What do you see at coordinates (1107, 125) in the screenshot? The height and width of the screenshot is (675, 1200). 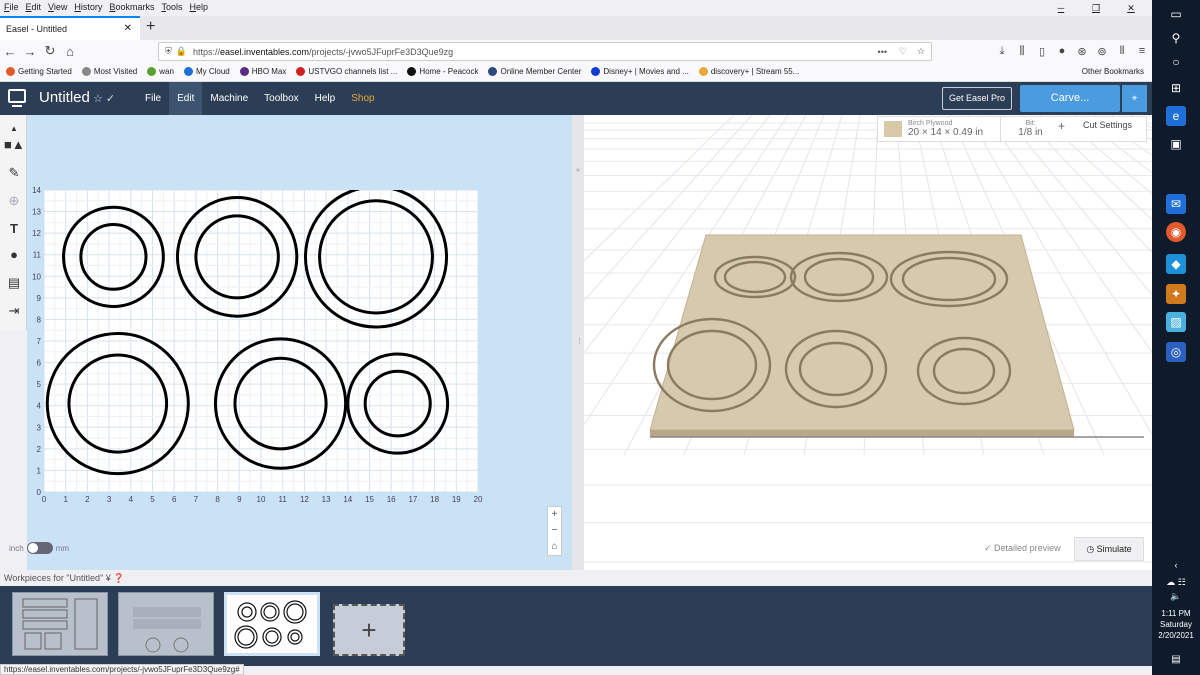 I see `cut-settings-button: Cut Settings` at bounding box center [1107, 125].